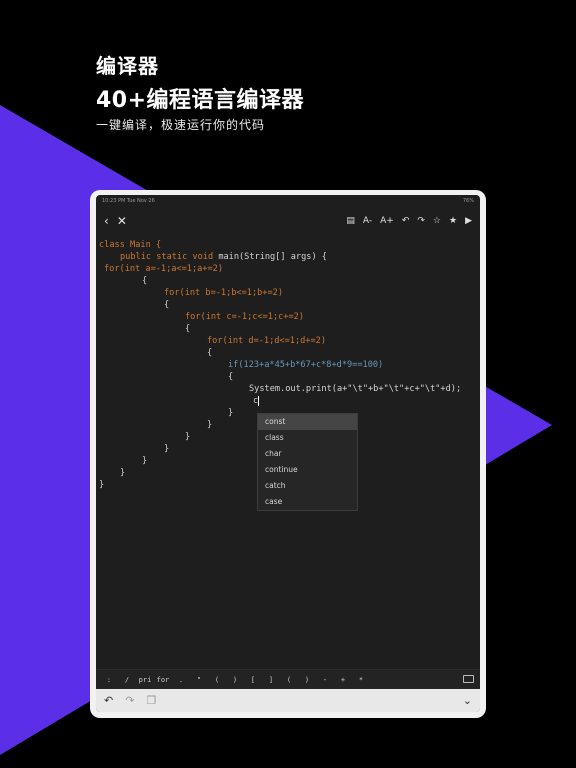 This screenshot has width=576, height=768. I want to click on chevron-down-icon: ⌄, so click(467, 700).